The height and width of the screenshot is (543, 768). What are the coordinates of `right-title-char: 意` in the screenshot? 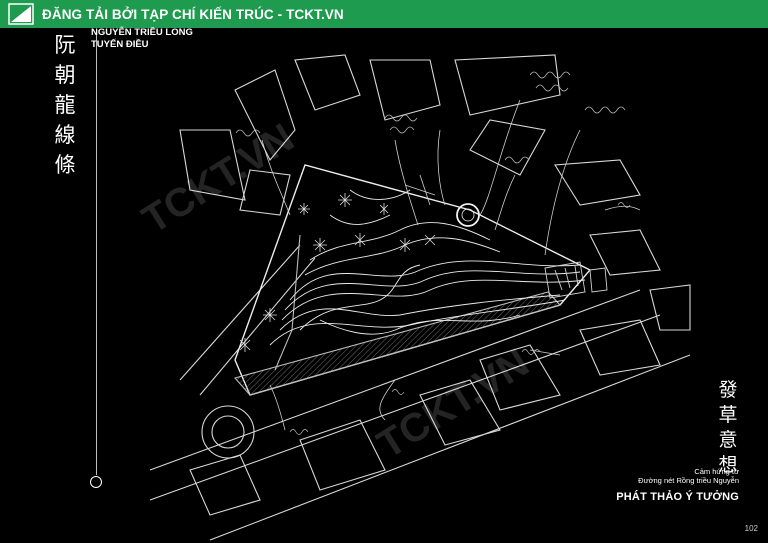 It's located at (728, 440).